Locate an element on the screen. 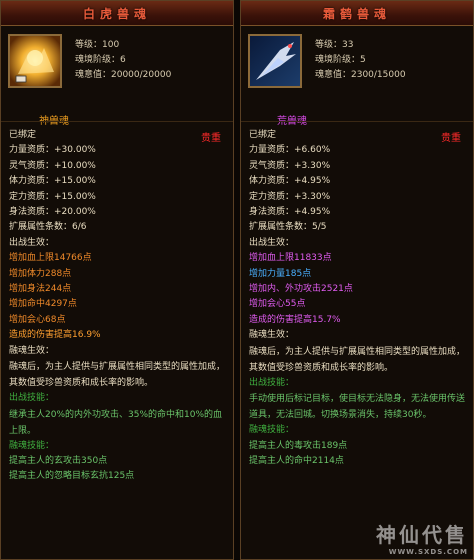 The image size is (474, 560). attribute-line: 身法资质：+4.95% is located at coordinates (290, 212).